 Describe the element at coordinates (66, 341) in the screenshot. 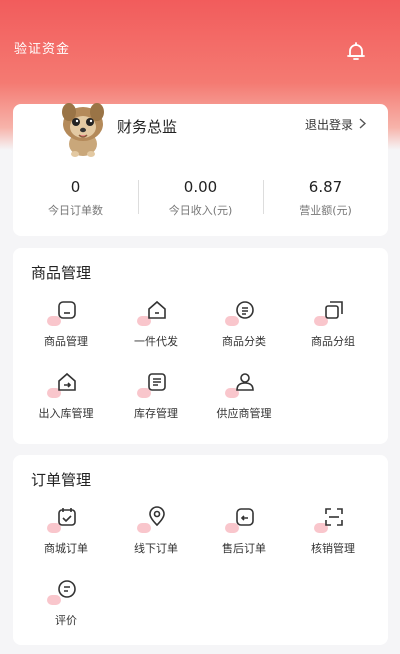

I see `menu-label: 商品管理` at that location.